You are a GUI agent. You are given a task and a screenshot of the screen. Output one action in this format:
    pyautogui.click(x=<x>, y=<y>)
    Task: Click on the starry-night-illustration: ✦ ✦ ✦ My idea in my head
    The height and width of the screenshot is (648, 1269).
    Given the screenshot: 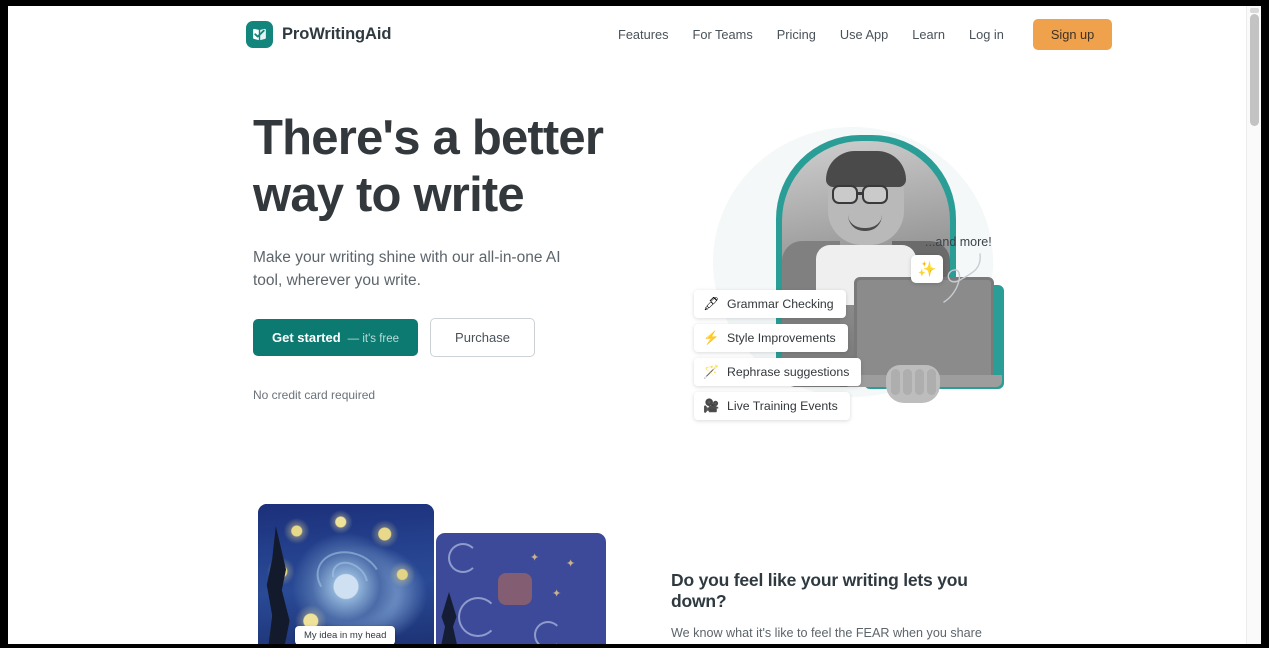 What is the action you would take?
    pyautogui.click(x=433, y=574)
    